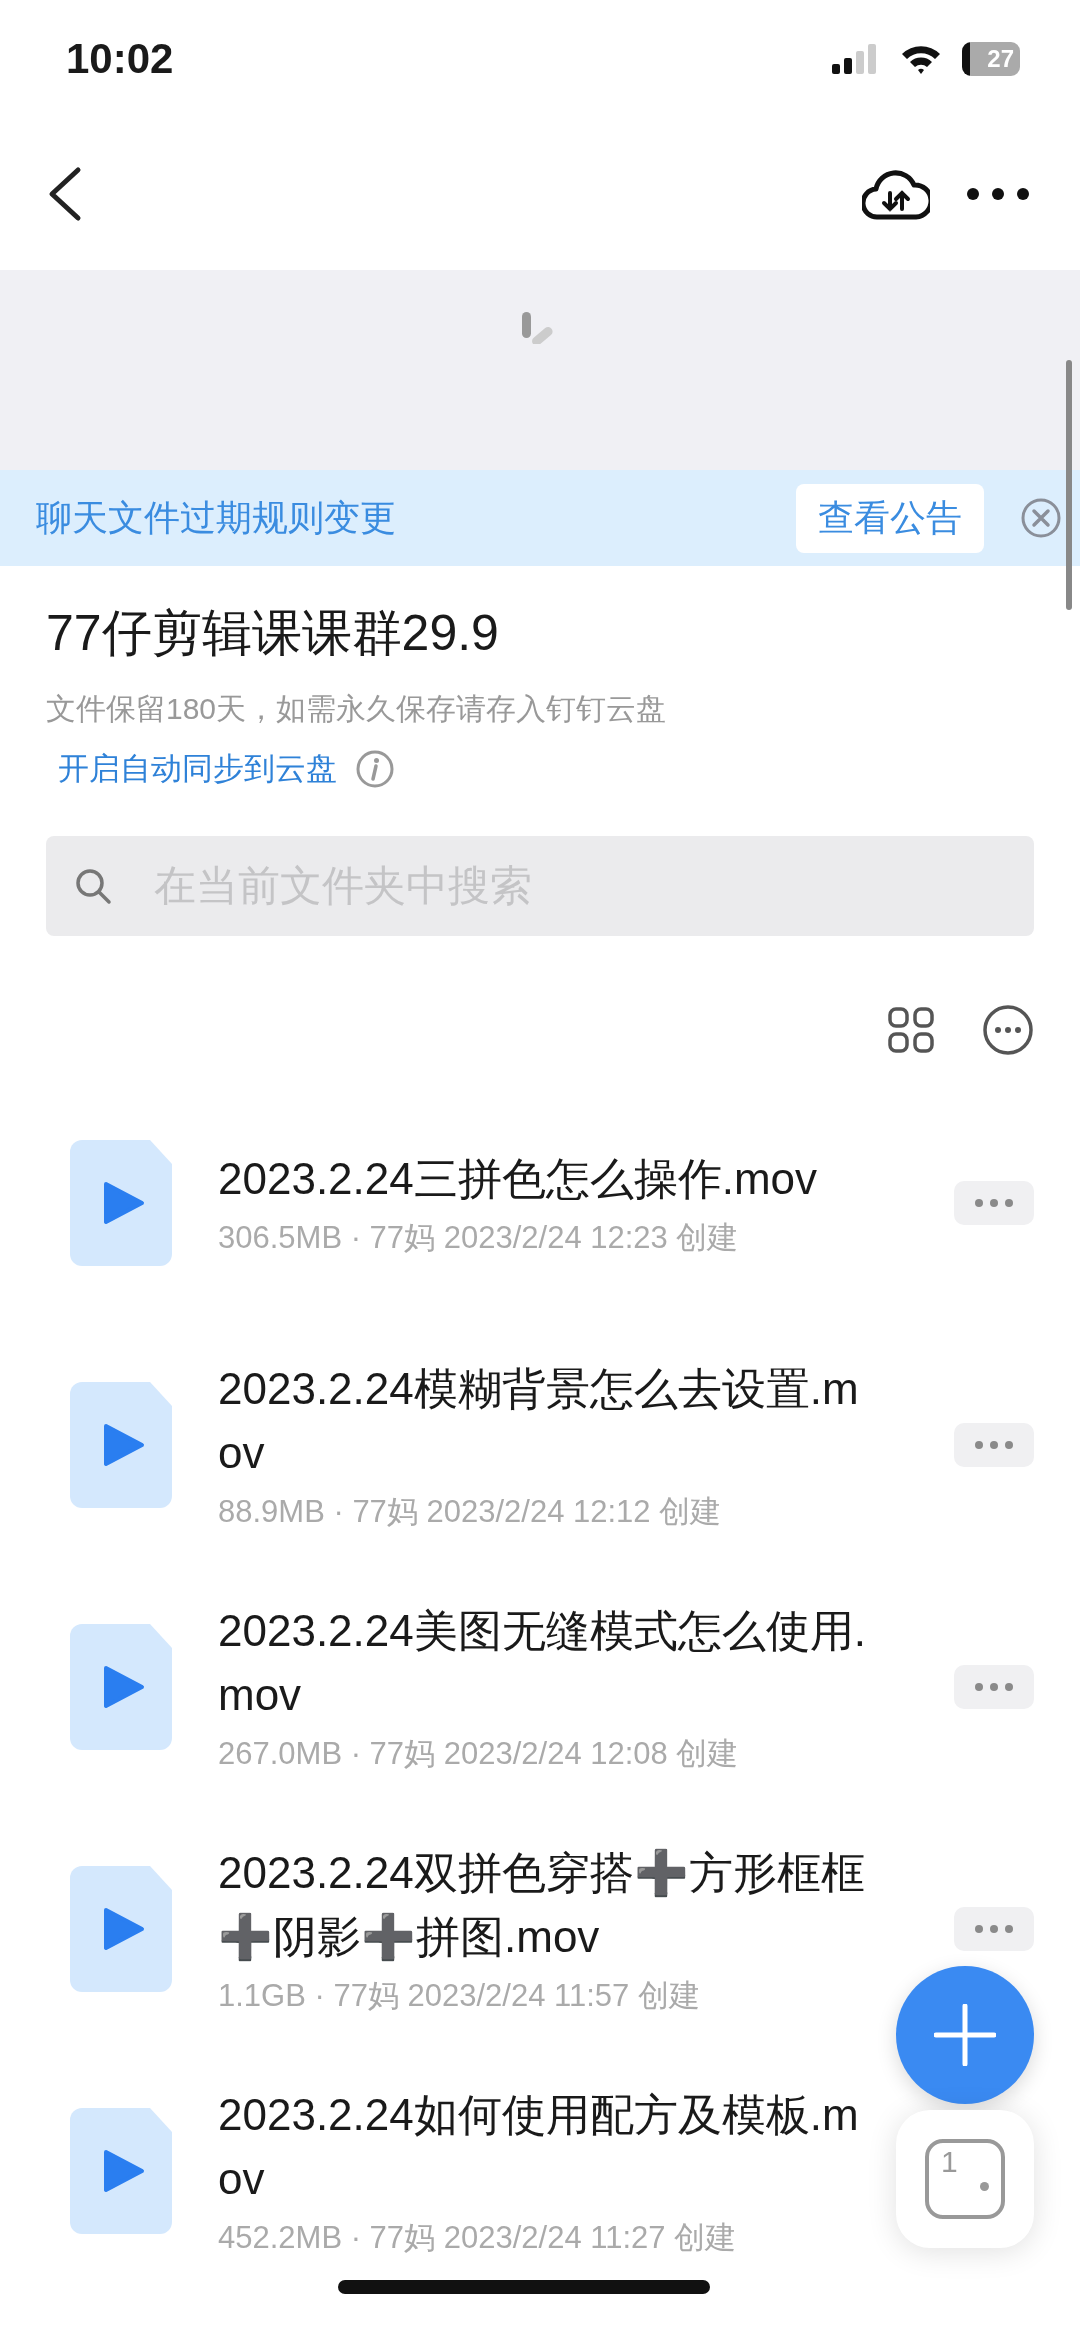  What do you see at coordinates (890, 518) in the screenshot?
I see `view-notice-button: 查看公告` at bounding box center [890, 518].